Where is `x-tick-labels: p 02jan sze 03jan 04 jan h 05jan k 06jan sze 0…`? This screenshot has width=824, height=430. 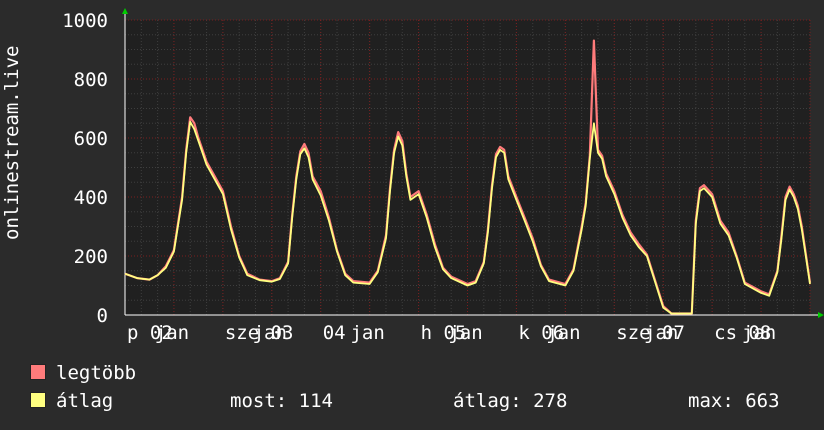 x-tick-labels: p 02jan sze 03jan 04 jan h 05jan k 06jan sze 0… is located at coordinates (451, 333).